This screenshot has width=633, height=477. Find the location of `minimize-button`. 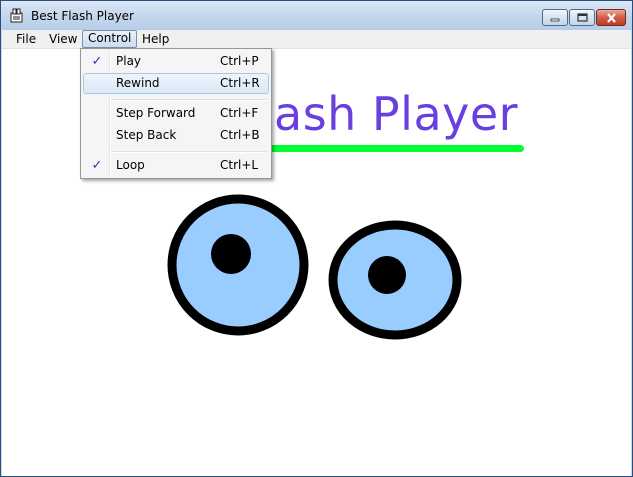

minimize-button is located at coordinates (555, 17).